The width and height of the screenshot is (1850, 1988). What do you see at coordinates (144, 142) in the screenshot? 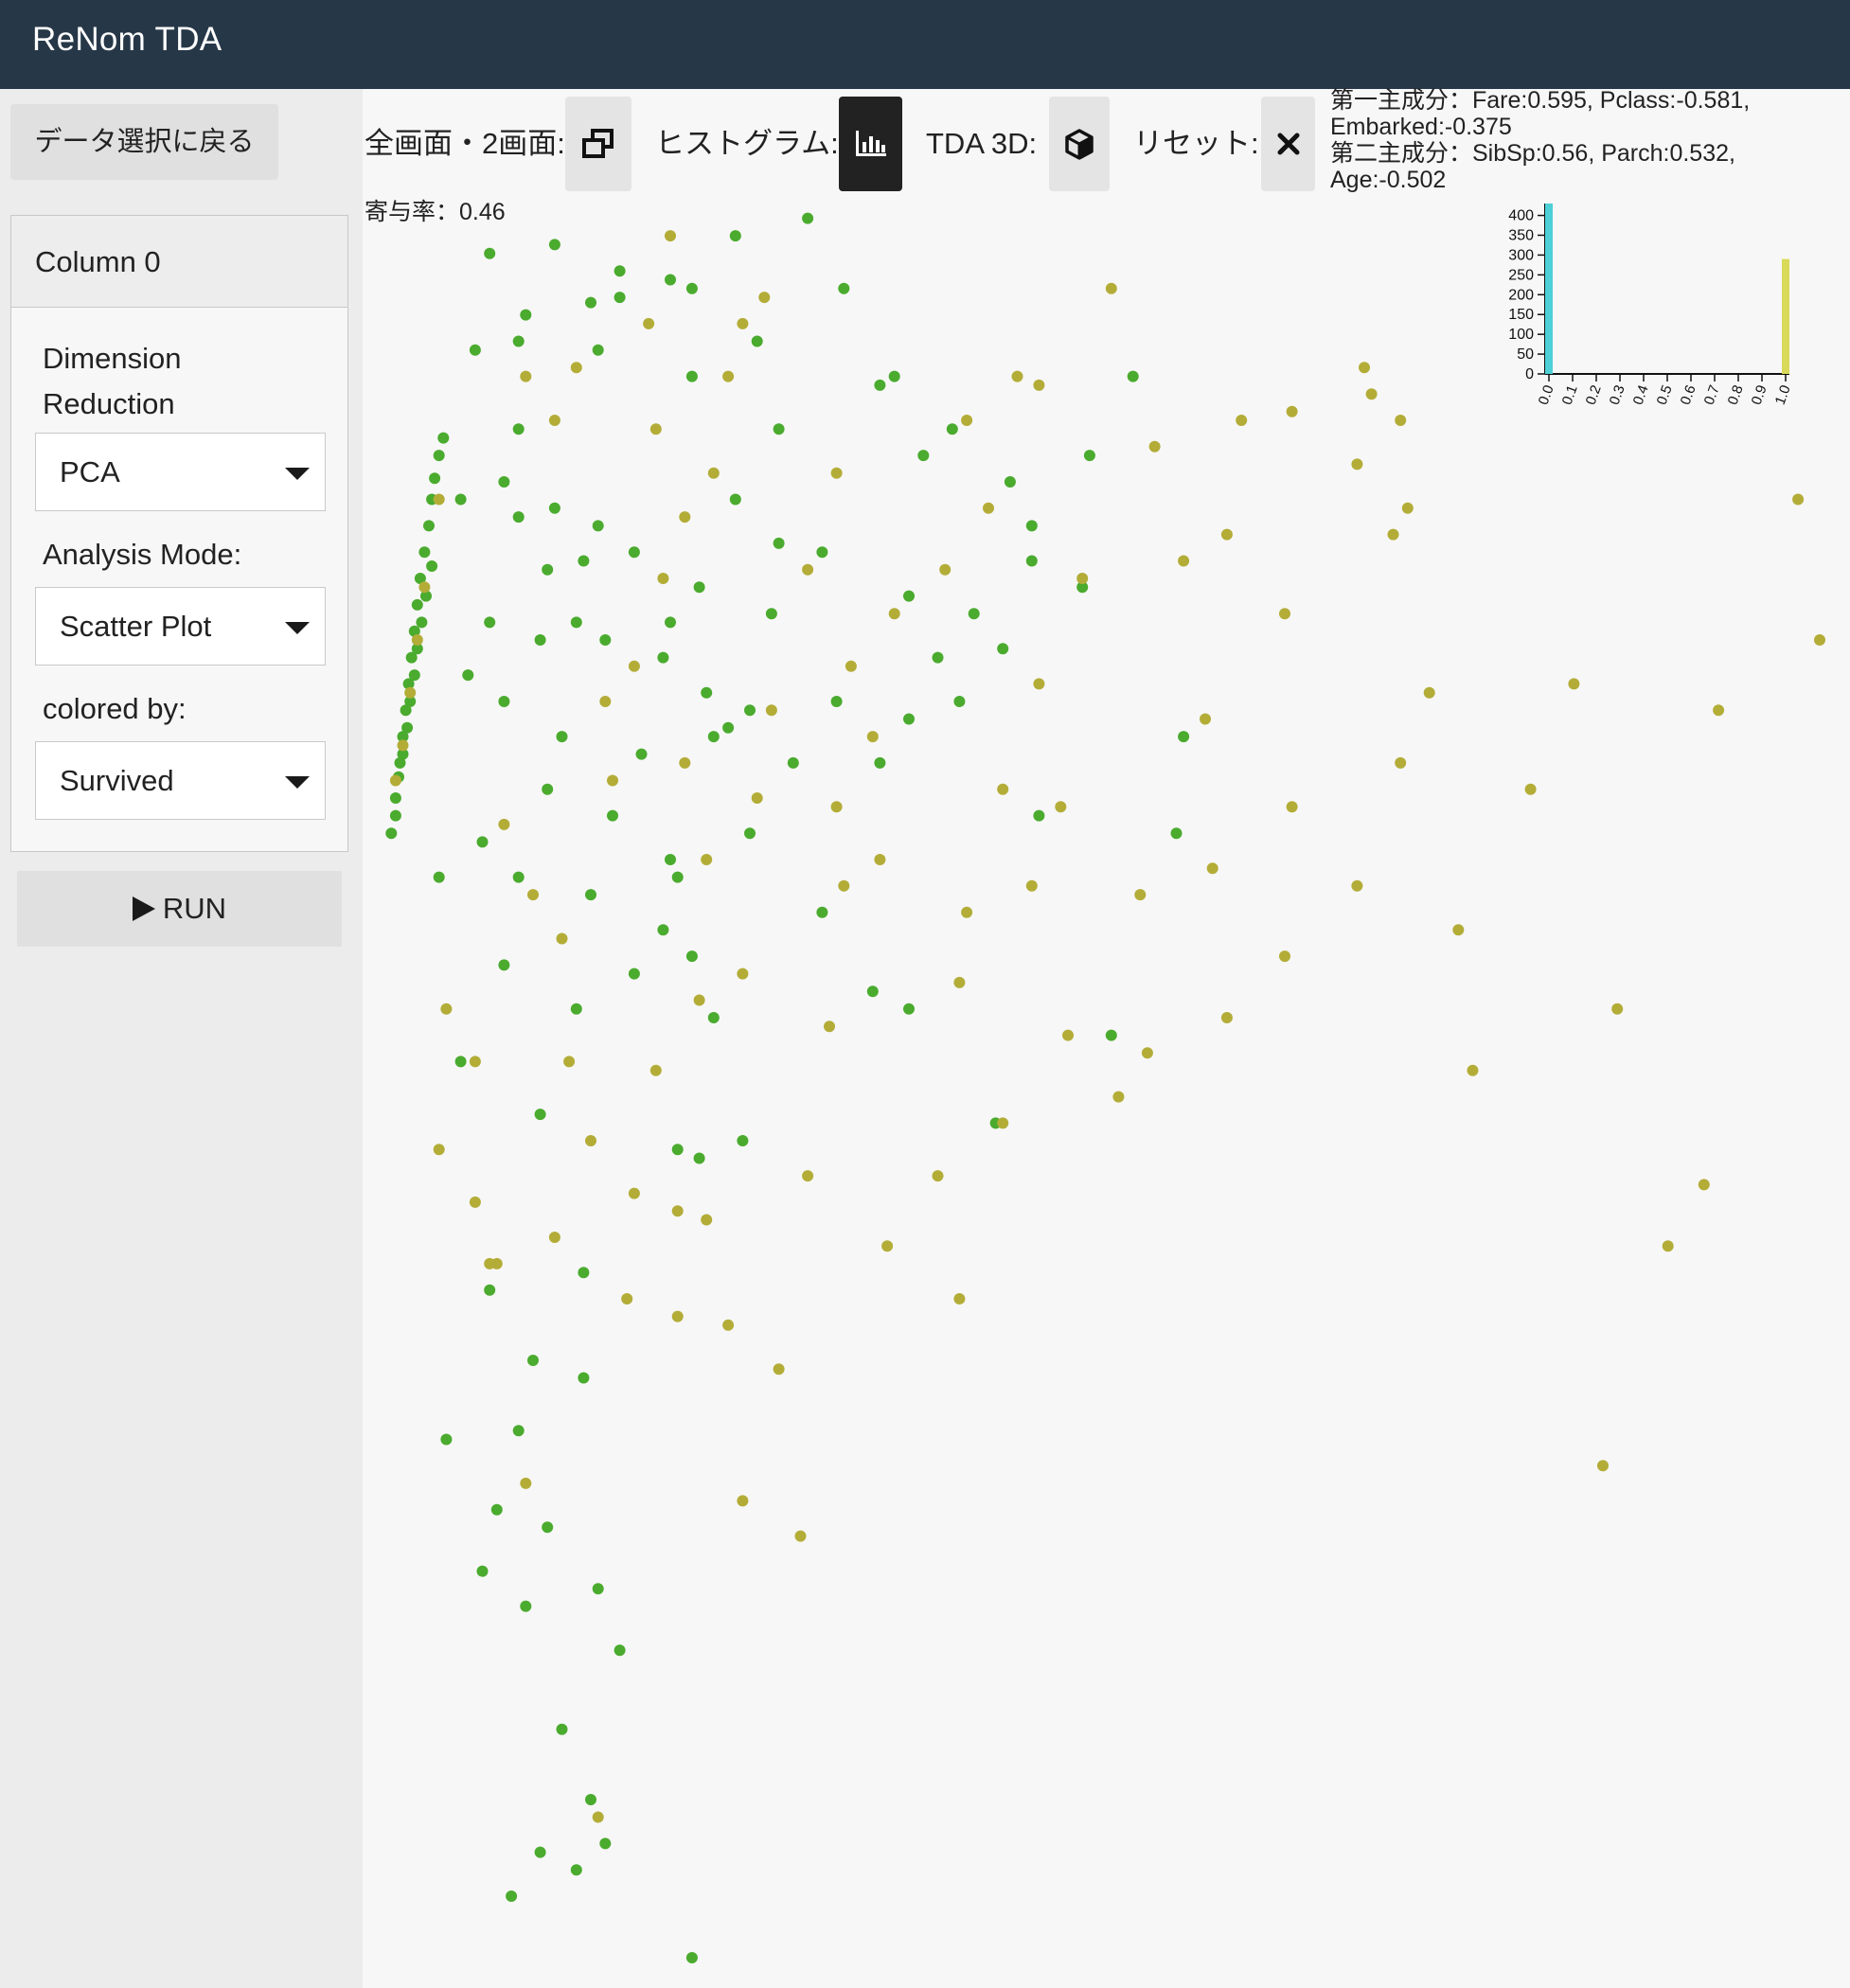
I see `back-to-data-select-button: データ選択に戻る` at bounding box center [144, 142].